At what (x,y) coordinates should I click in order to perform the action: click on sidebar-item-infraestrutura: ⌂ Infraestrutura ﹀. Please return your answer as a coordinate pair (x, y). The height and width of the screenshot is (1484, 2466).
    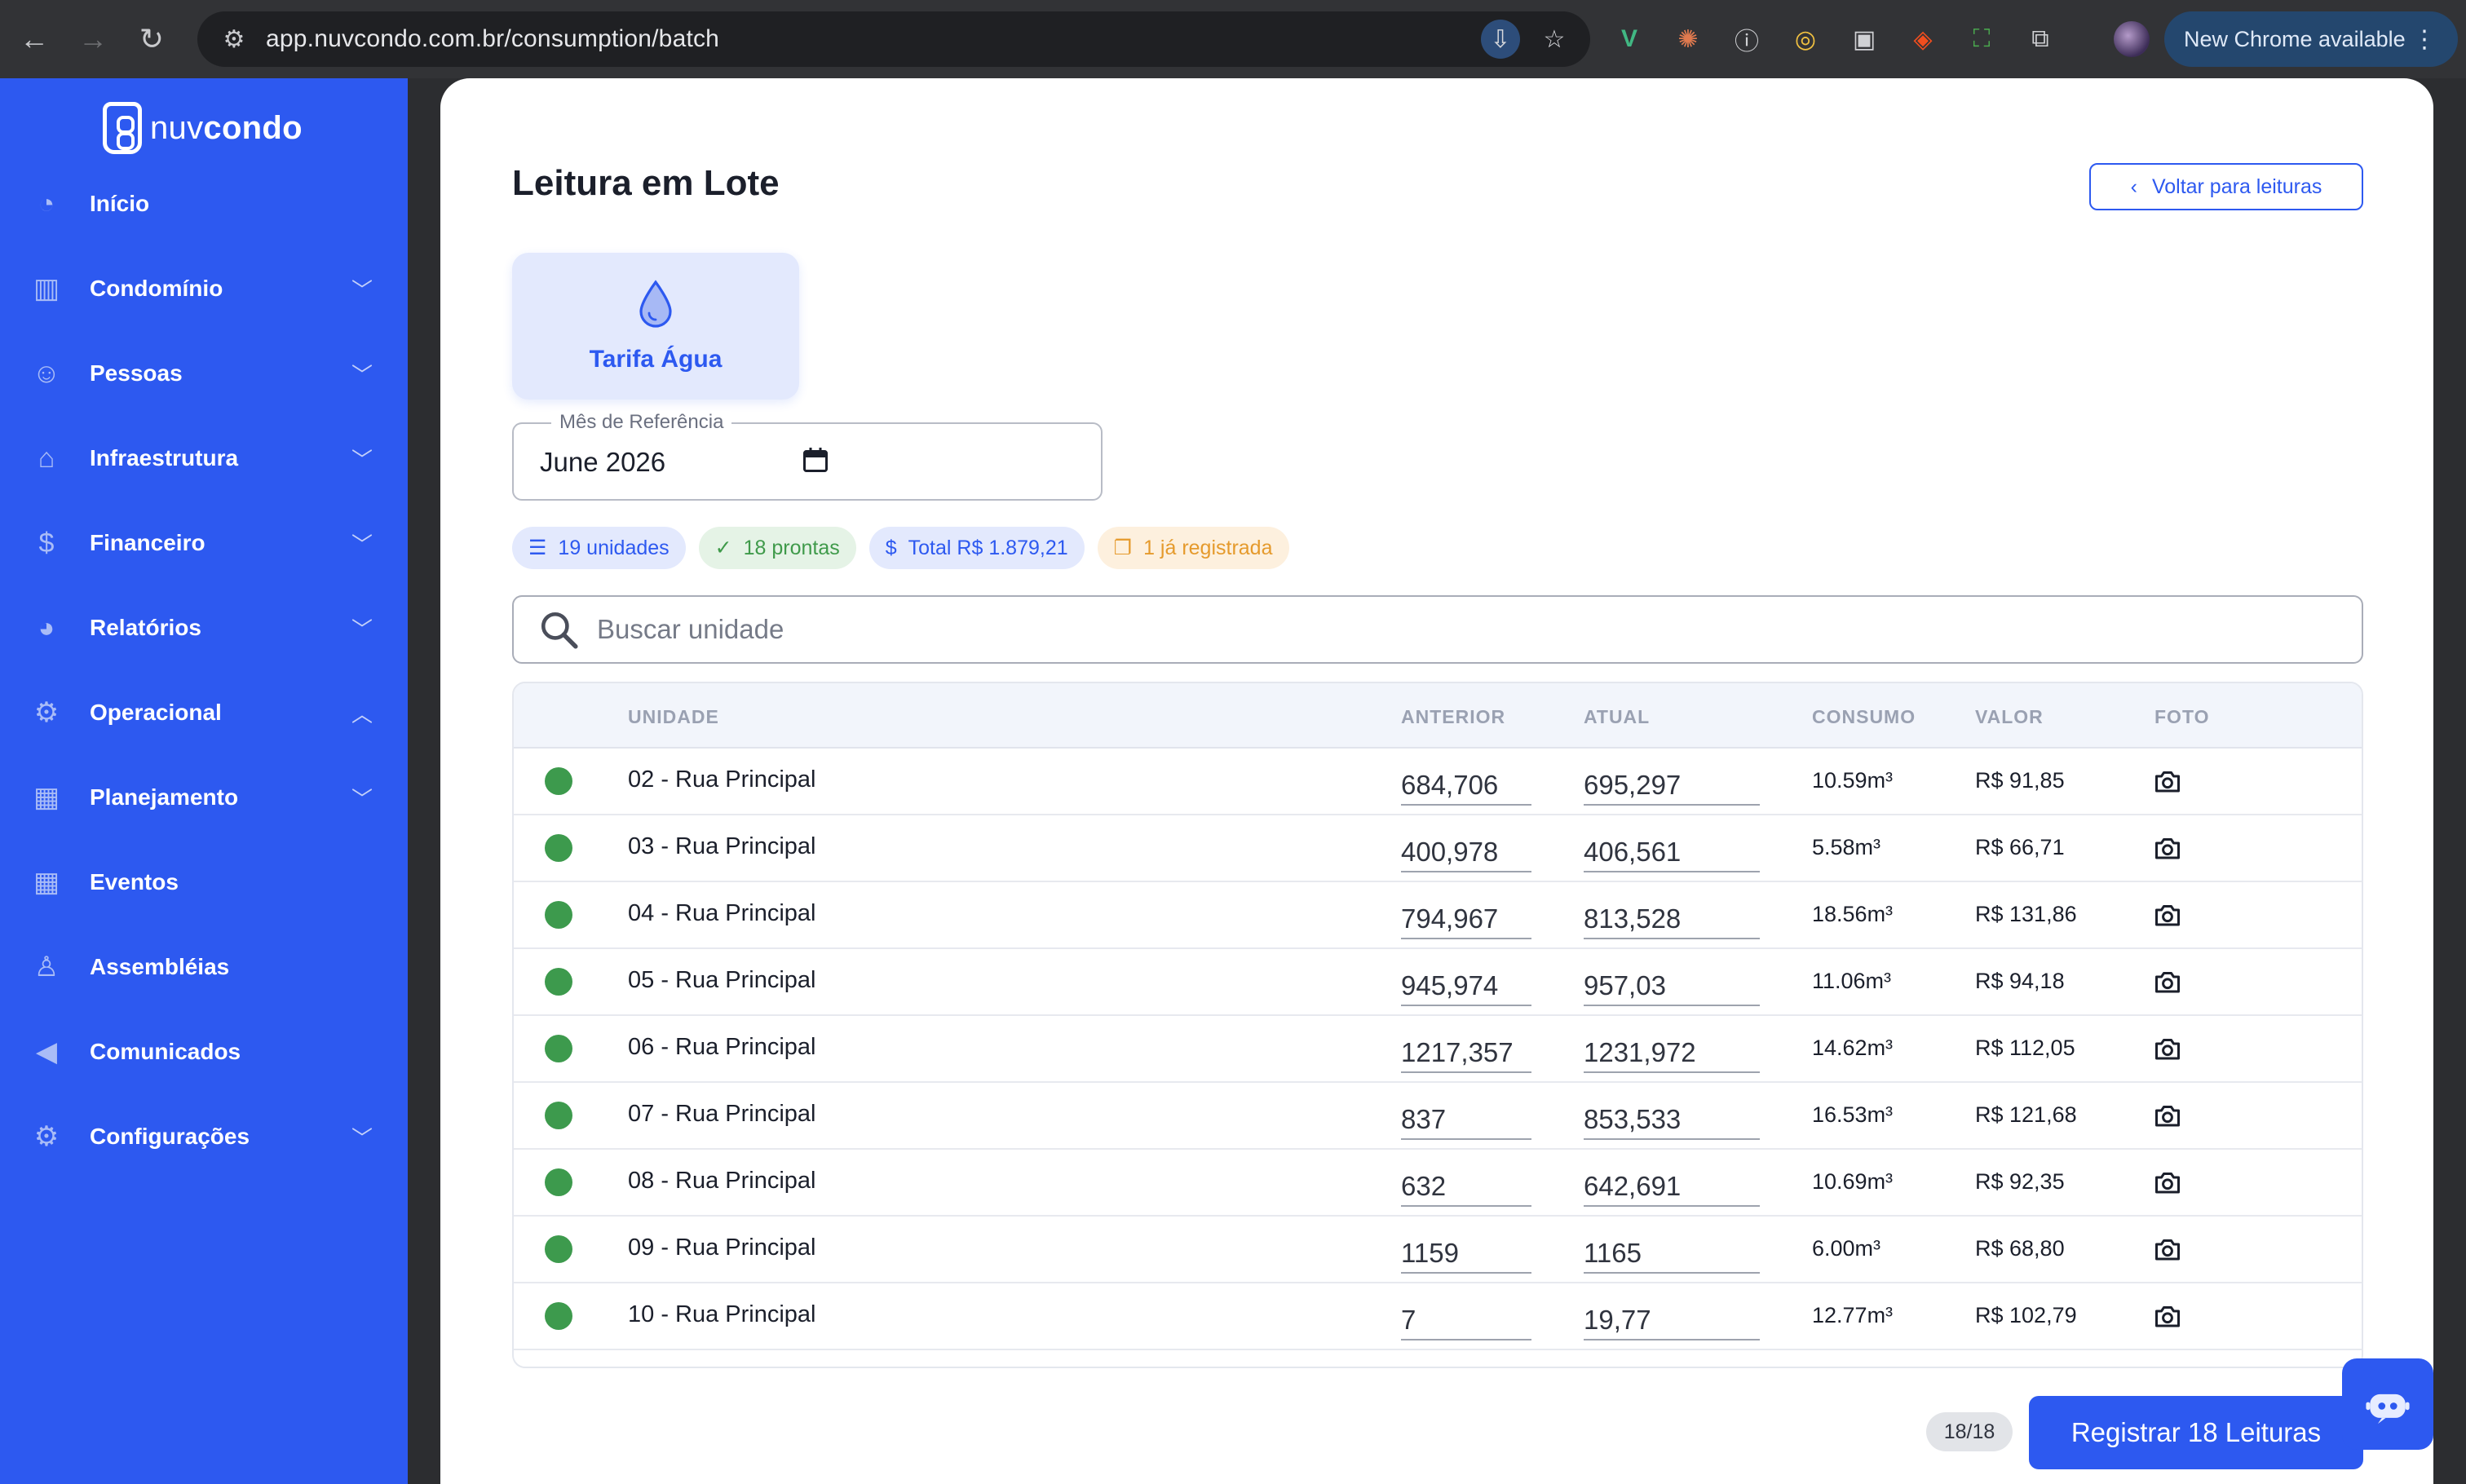
    Looking at the image, I should click on (204, 458).